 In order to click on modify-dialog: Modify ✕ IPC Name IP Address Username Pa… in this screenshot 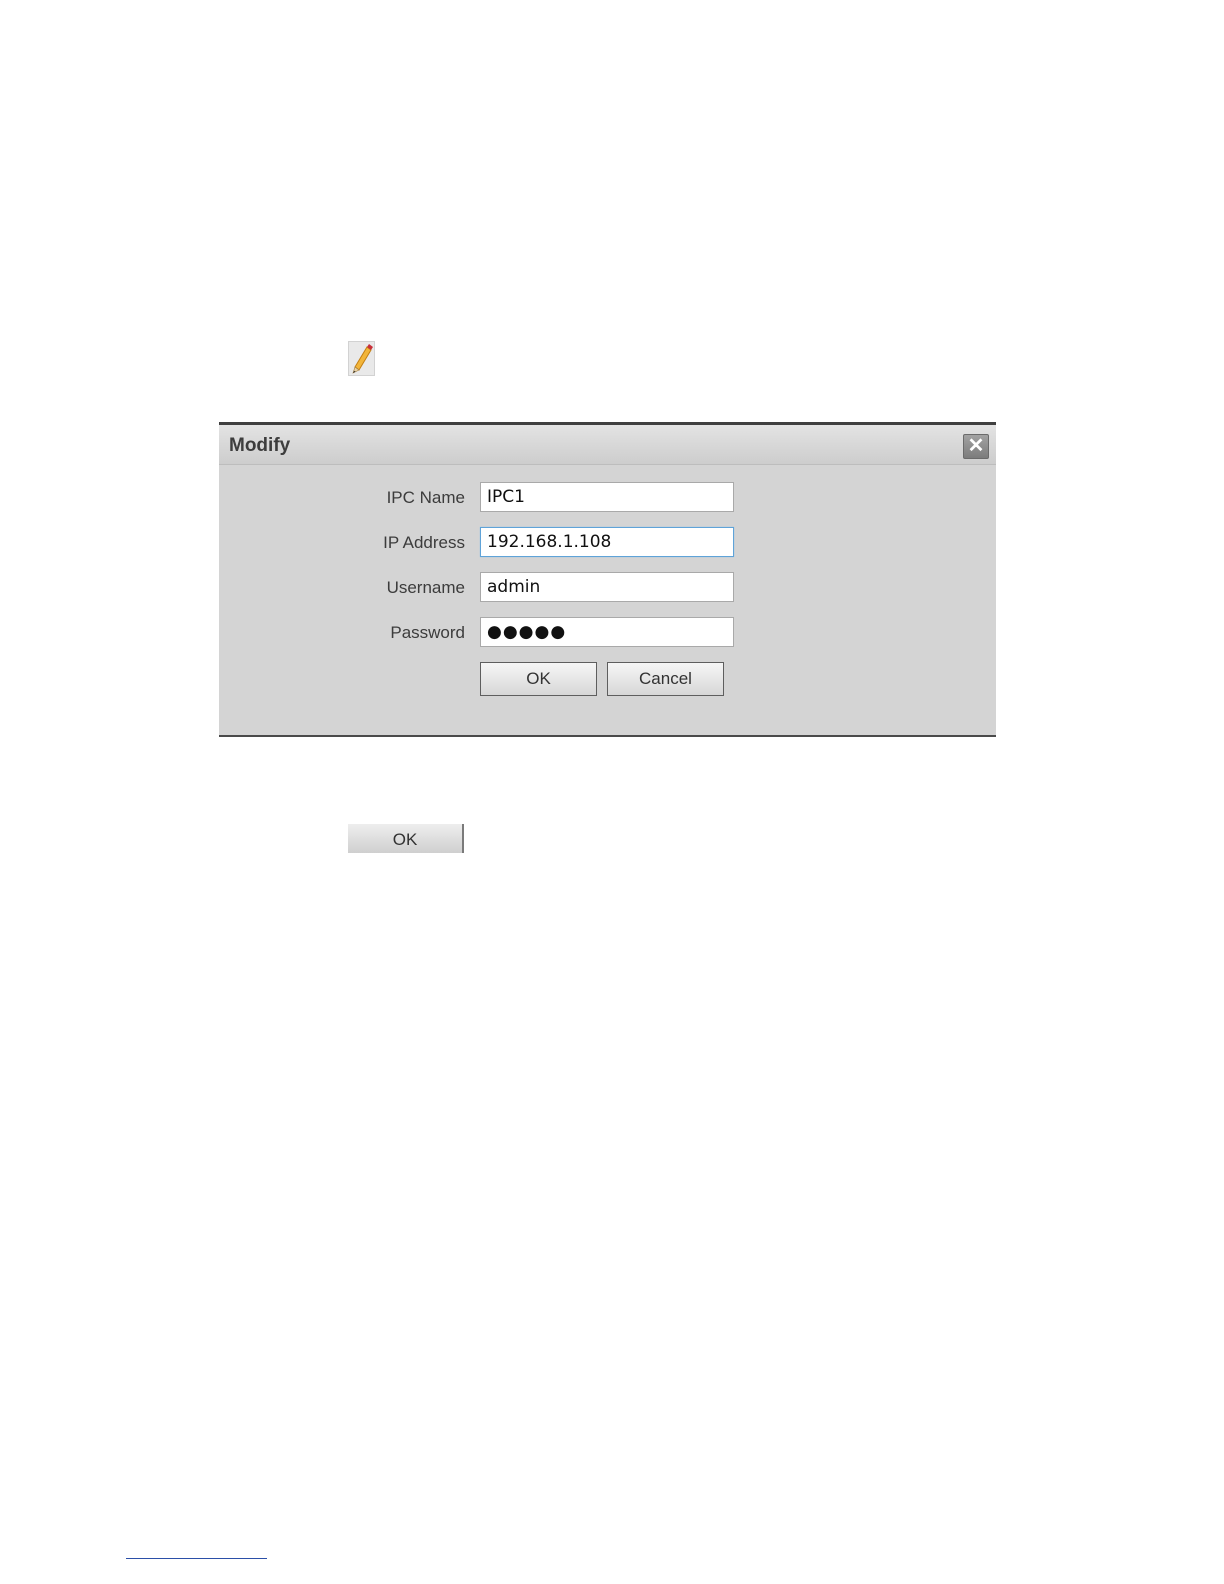, I will do `click(607, 579)`.